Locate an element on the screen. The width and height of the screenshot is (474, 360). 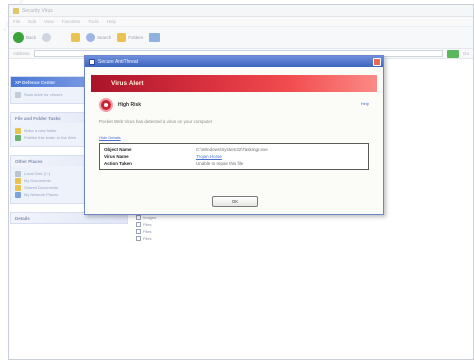
folders-button: Folders is located at coordinates (130, 37).